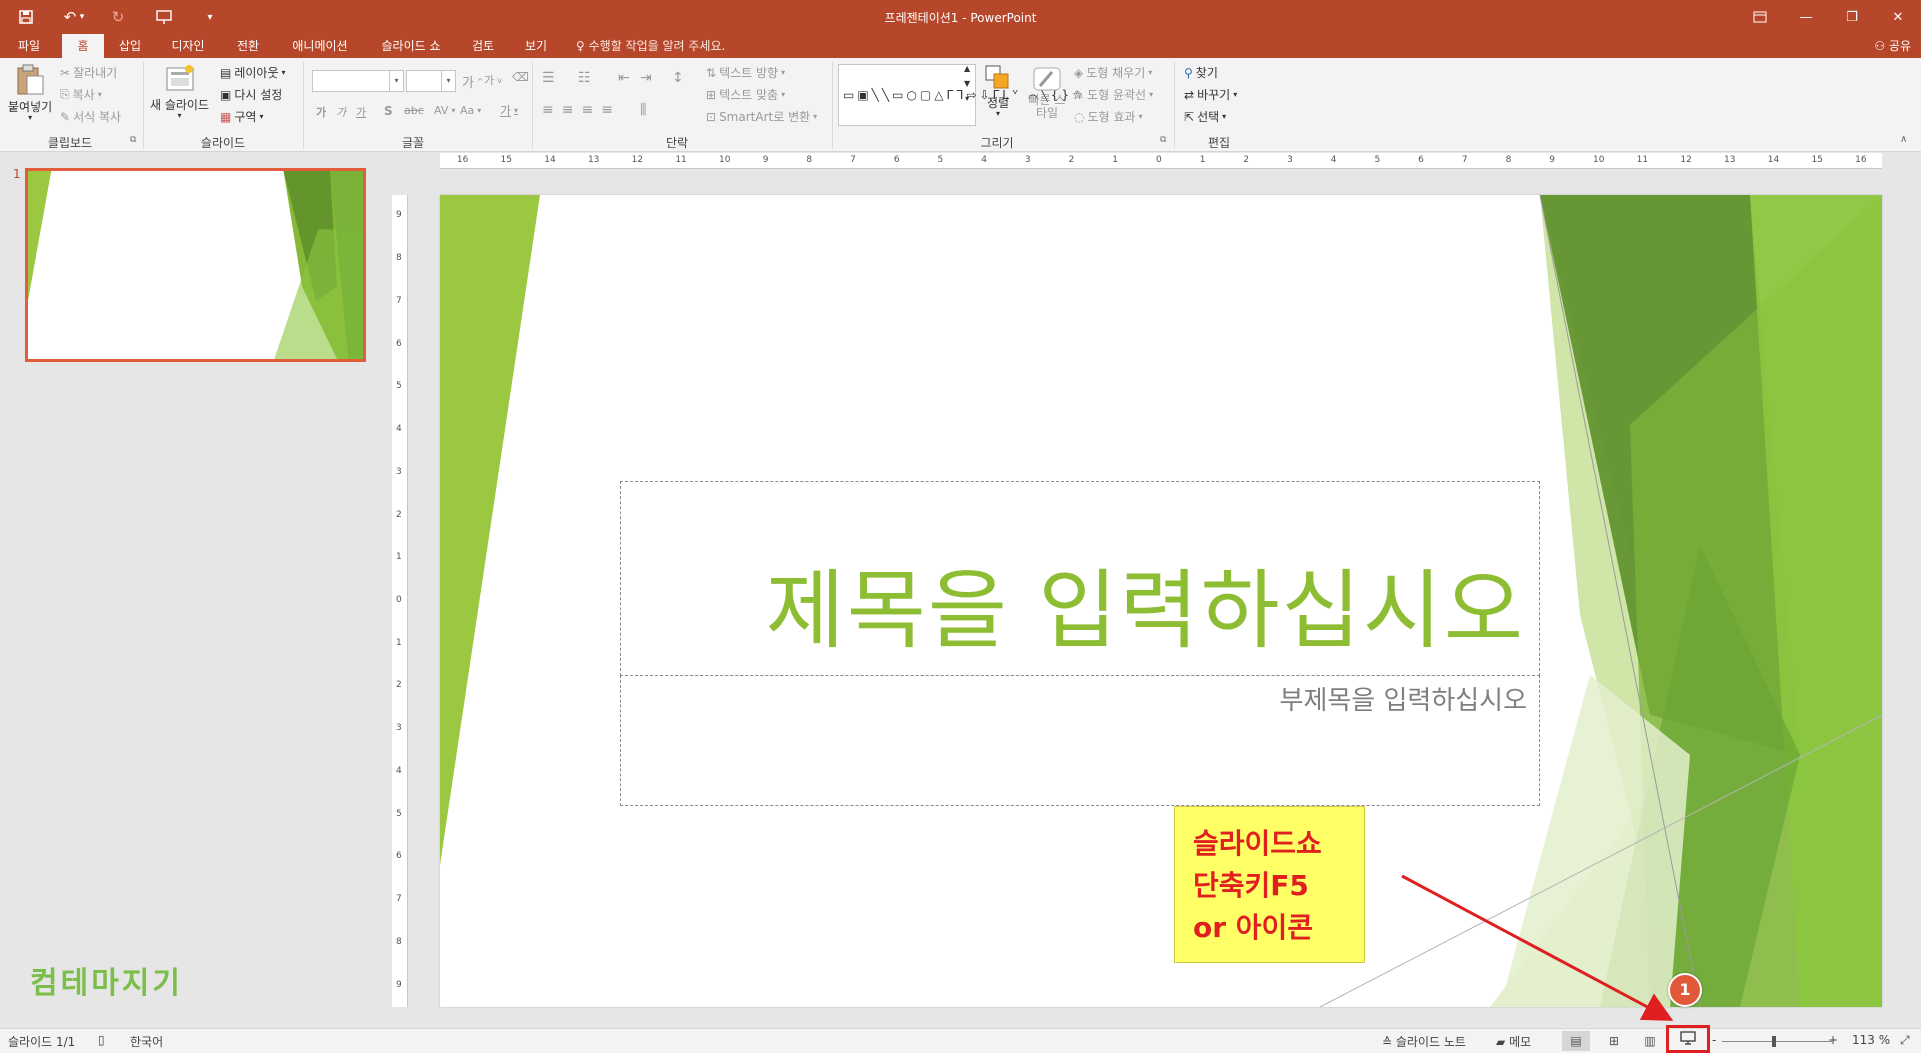 This screenshot has height=1053, width=1921. Describe the element at coordinates (130, 46) in the screenshot. I see `tab-insert: 삽입` at that location.